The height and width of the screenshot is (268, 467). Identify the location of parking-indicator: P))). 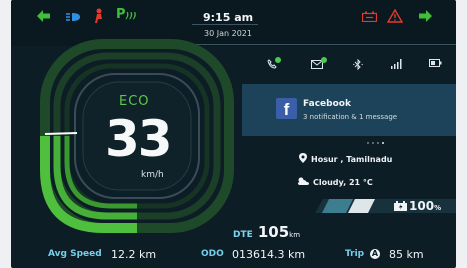
(126, 14).